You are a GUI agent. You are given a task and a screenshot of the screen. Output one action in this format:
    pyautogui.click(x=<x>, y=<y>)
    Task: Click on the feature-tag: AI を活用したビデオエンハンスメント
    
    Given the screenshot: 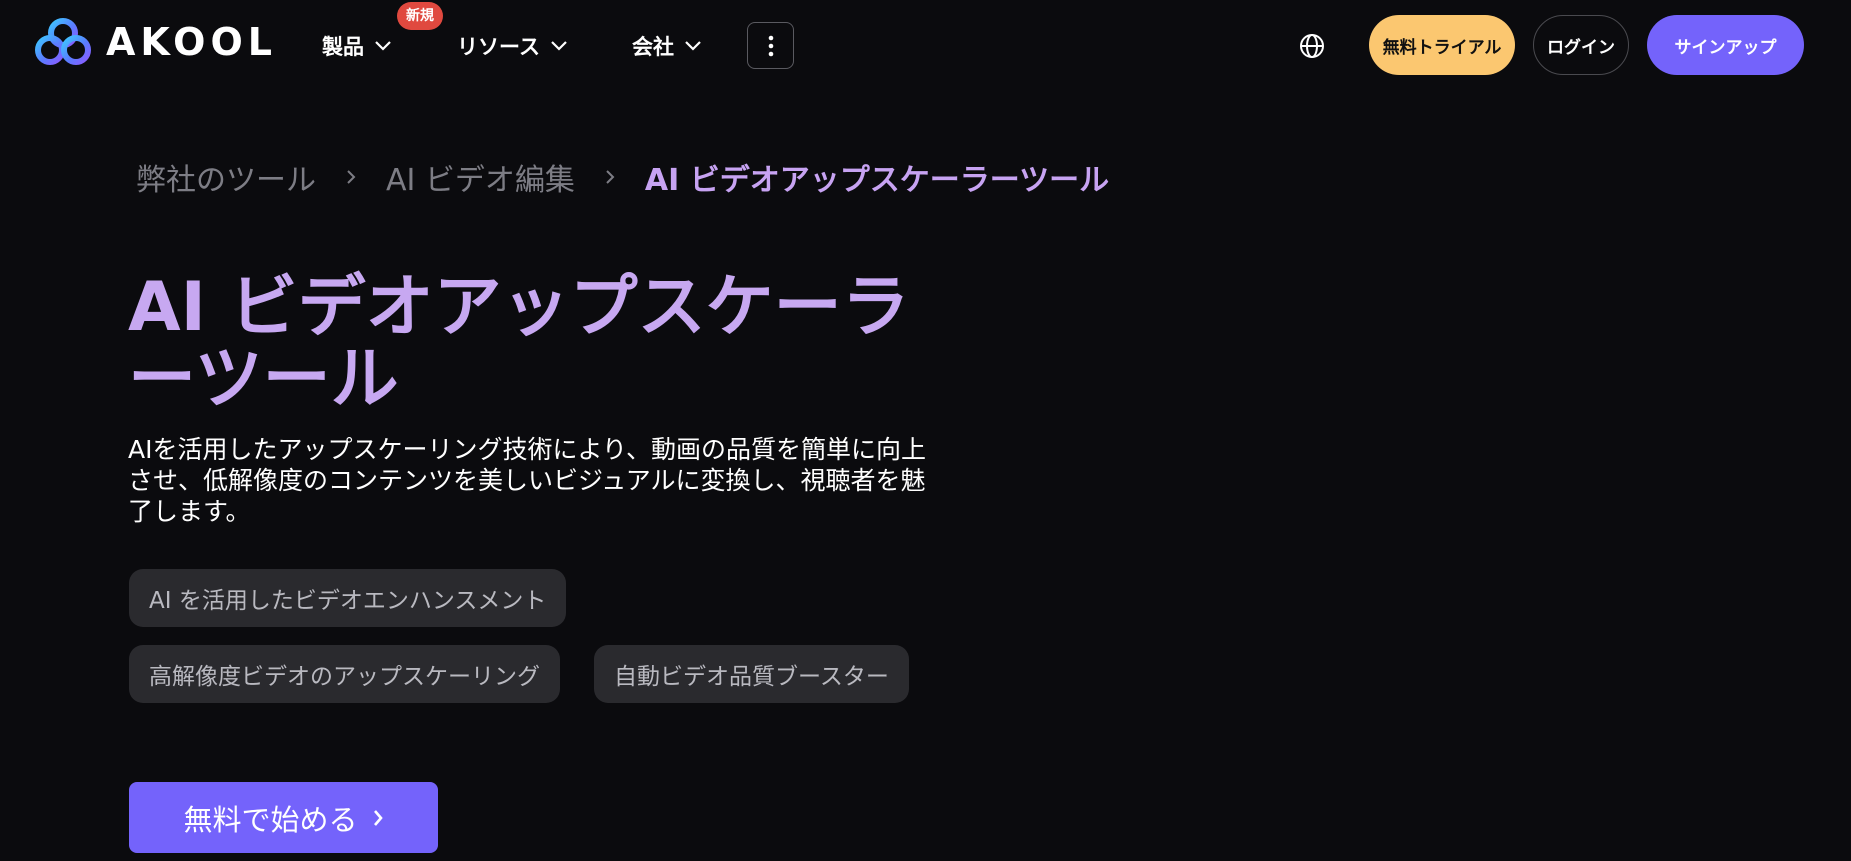 What is the action you would take?
    pyautogui.click(x=348, y=598)
    